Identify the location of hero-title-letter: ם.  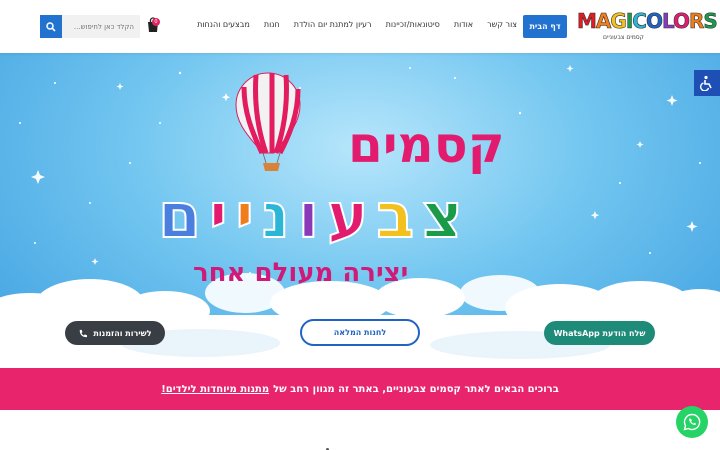
(179, 216).